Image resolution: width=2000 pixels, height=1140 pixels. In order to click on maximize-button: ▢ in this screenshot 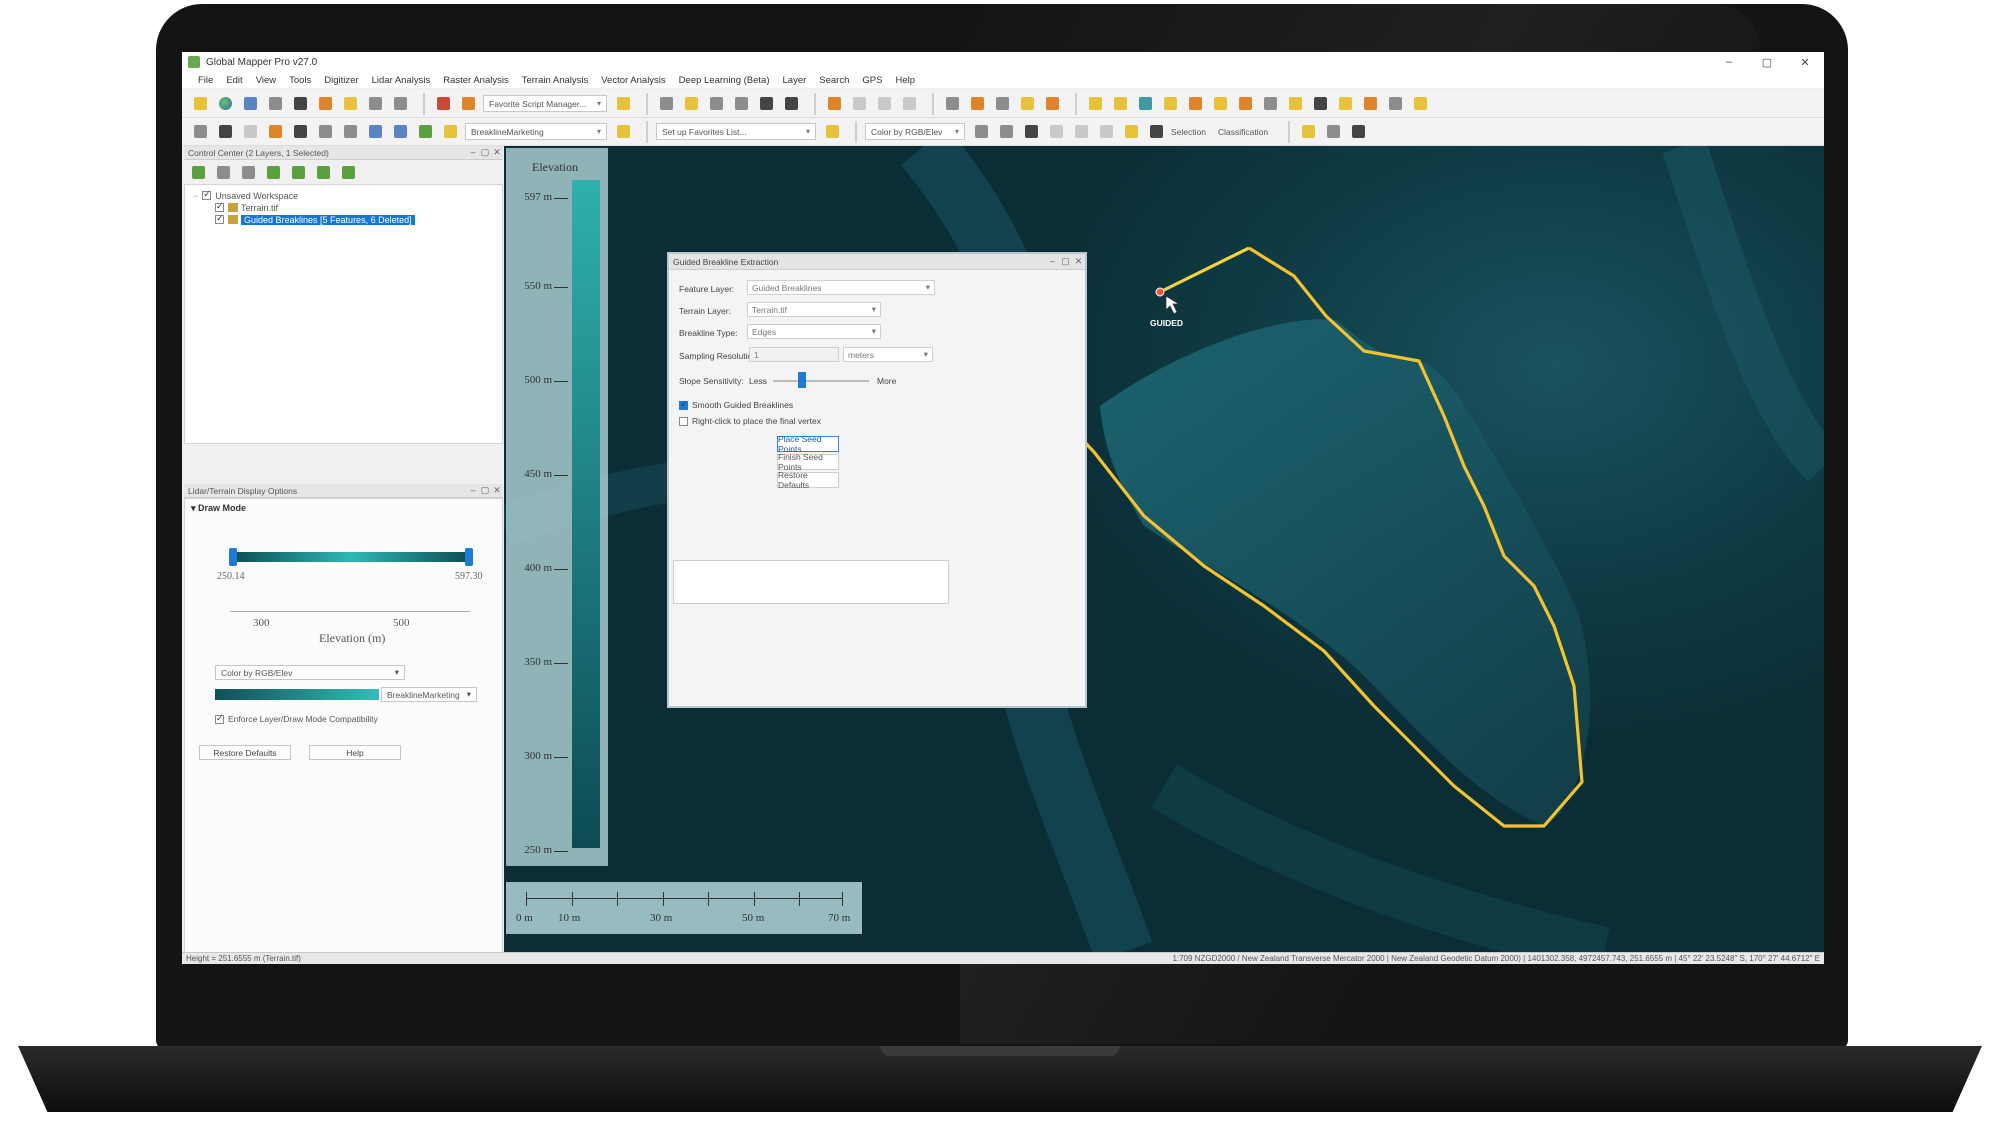, I will do `click(1767, 62)`.